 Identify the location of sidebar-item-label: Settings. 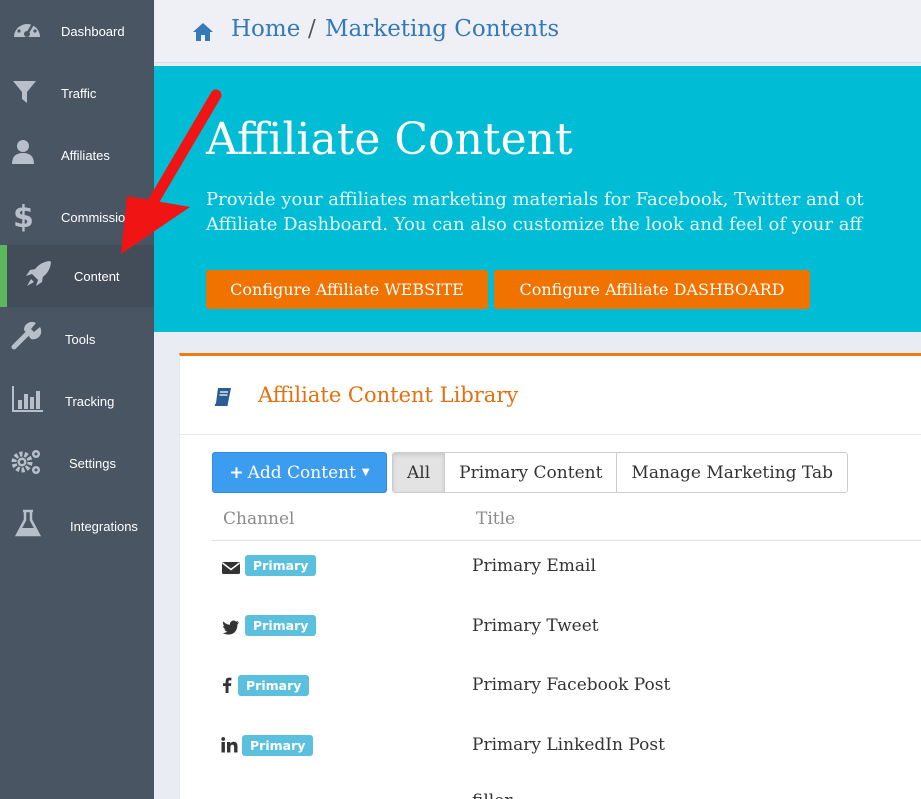
(92, 463).